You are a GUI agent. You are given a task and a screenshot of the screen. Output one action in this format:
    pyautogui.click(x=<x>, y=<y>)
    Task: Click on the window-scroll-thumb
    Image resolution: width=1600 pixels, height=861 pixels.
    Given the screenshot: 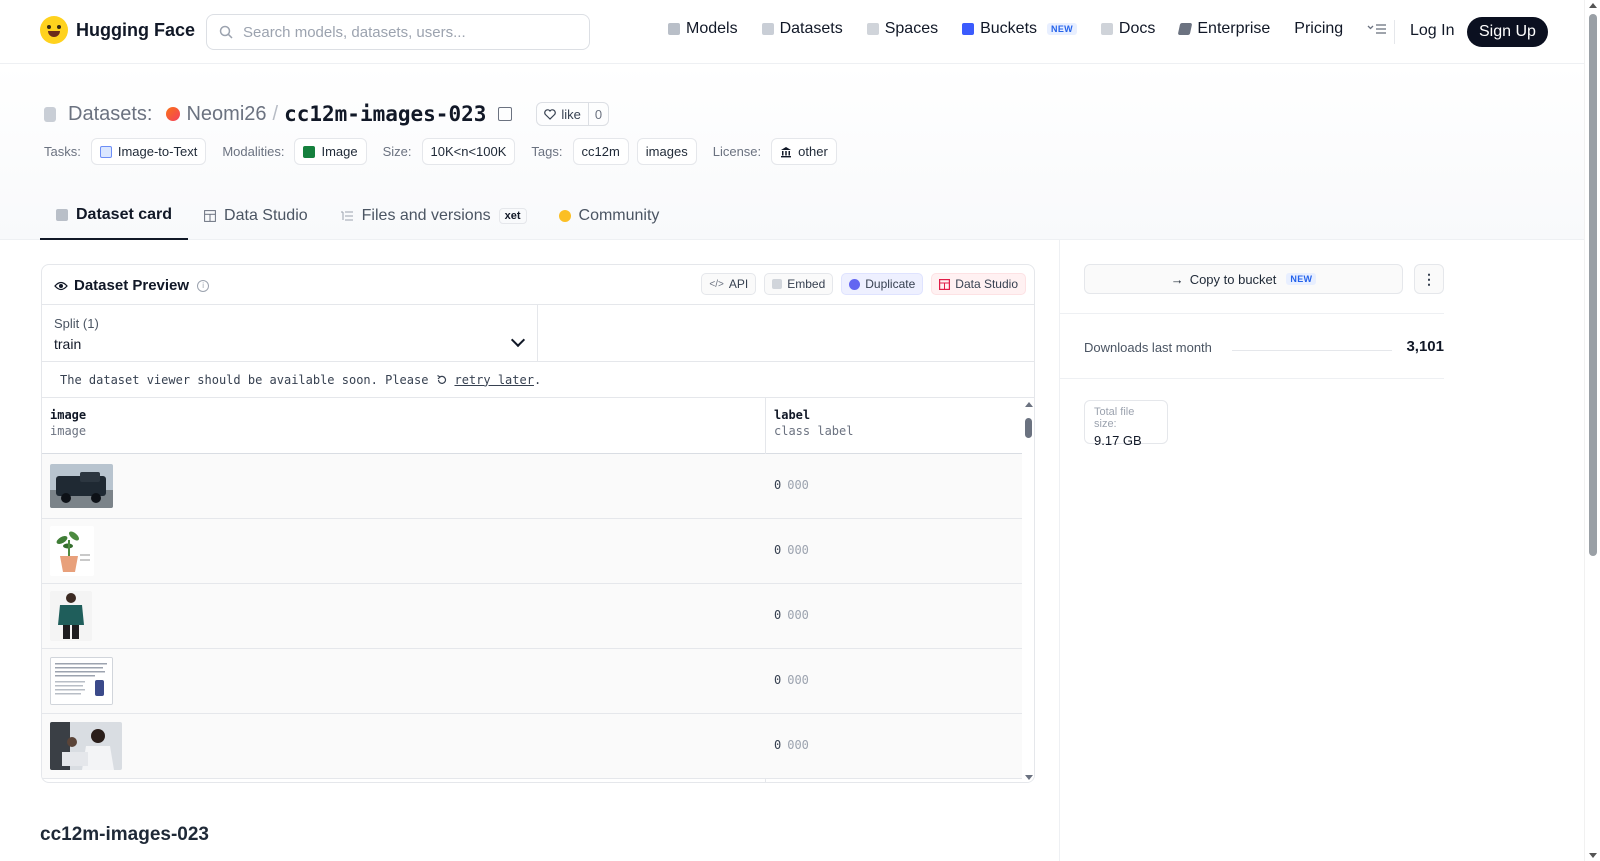 What is the action you would take?
    pyautogui.click(x=1593, y=285)
    